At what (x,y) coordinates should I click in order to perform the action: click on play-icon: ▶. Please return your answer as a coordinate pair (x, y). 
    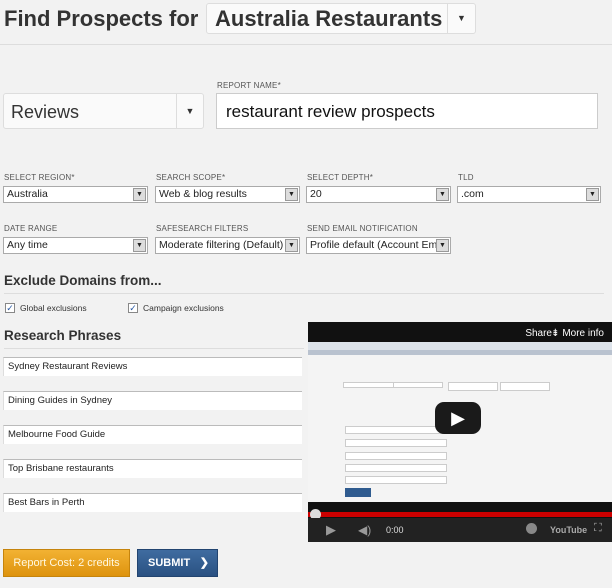
    Looking at the image, I should click on (458, 418).